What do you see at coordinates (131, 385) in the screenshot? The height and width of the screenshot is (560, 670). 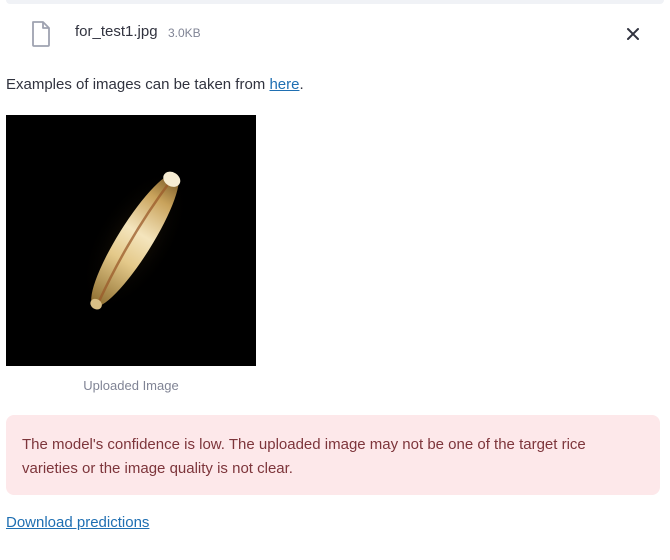 I see `image-caption: Uploaded Image` at bounding box center [131, 385].